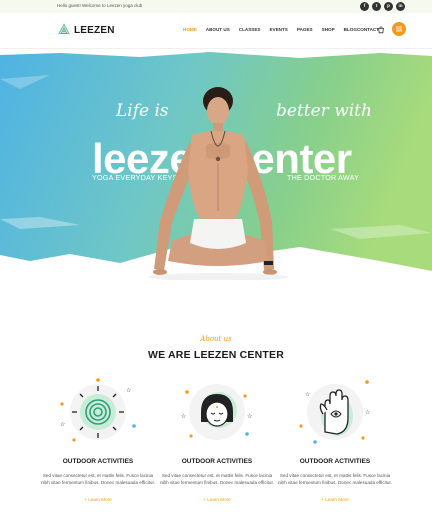  Describe the element at coordinates (216, 355) in the screenshot. I see `about-title: WE ARE LEEZEN CENTER` at that location.